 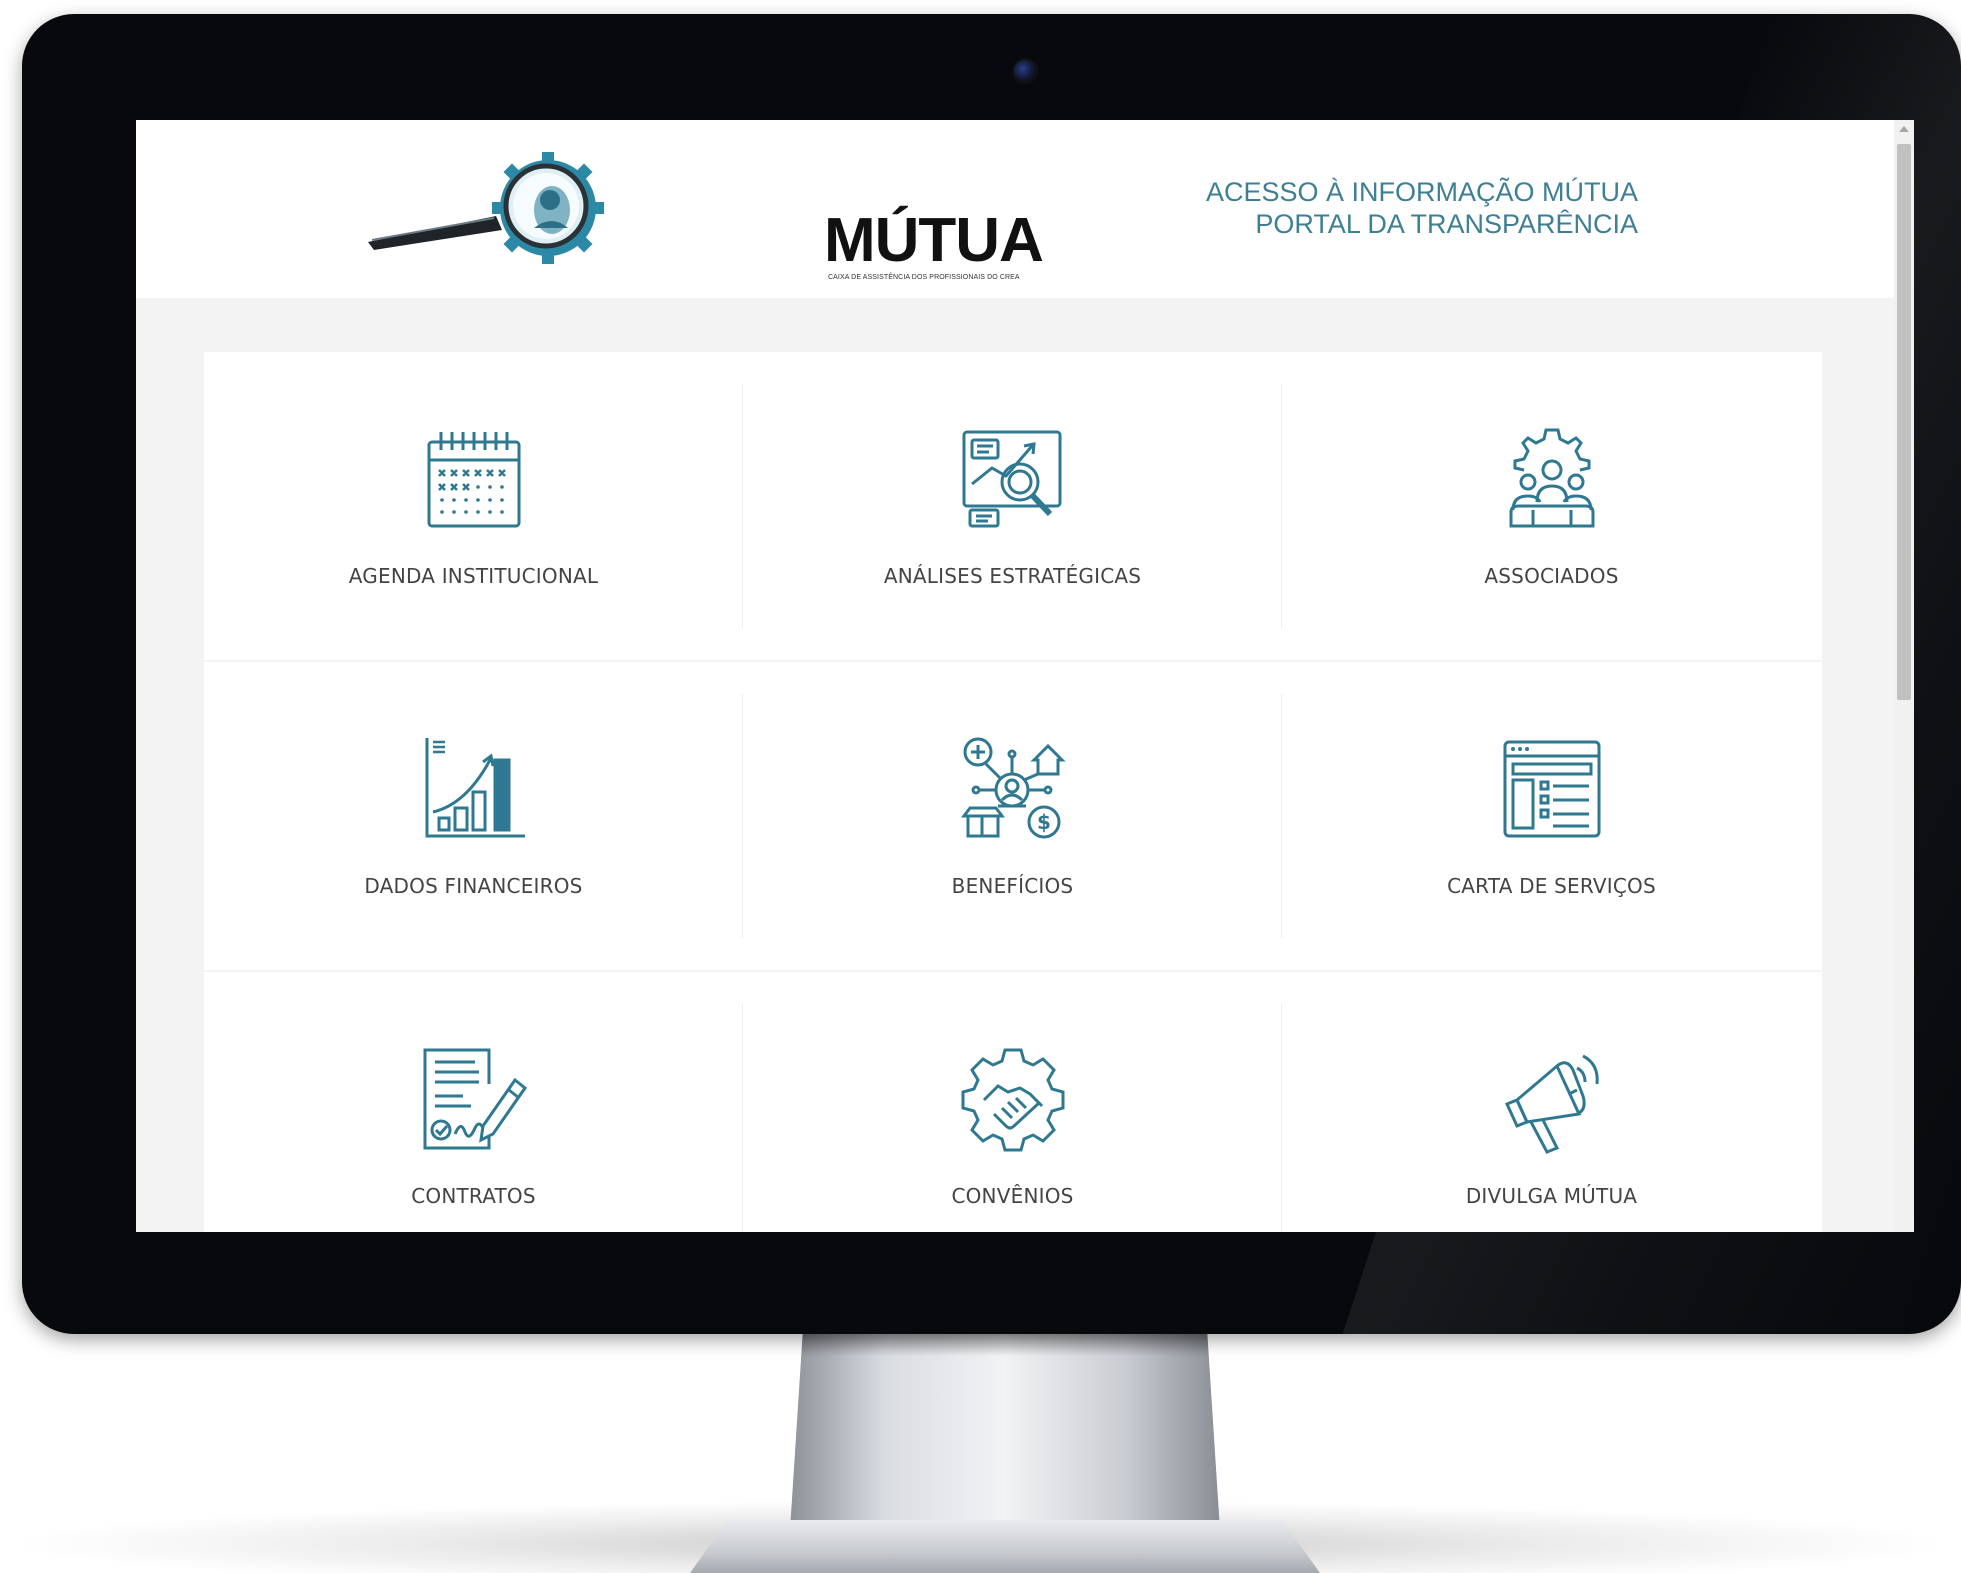 What do you see at coordinates (1013, 789) in the screenshot?
I see `benefits-icon: $` at bounding box center [1013, 789].